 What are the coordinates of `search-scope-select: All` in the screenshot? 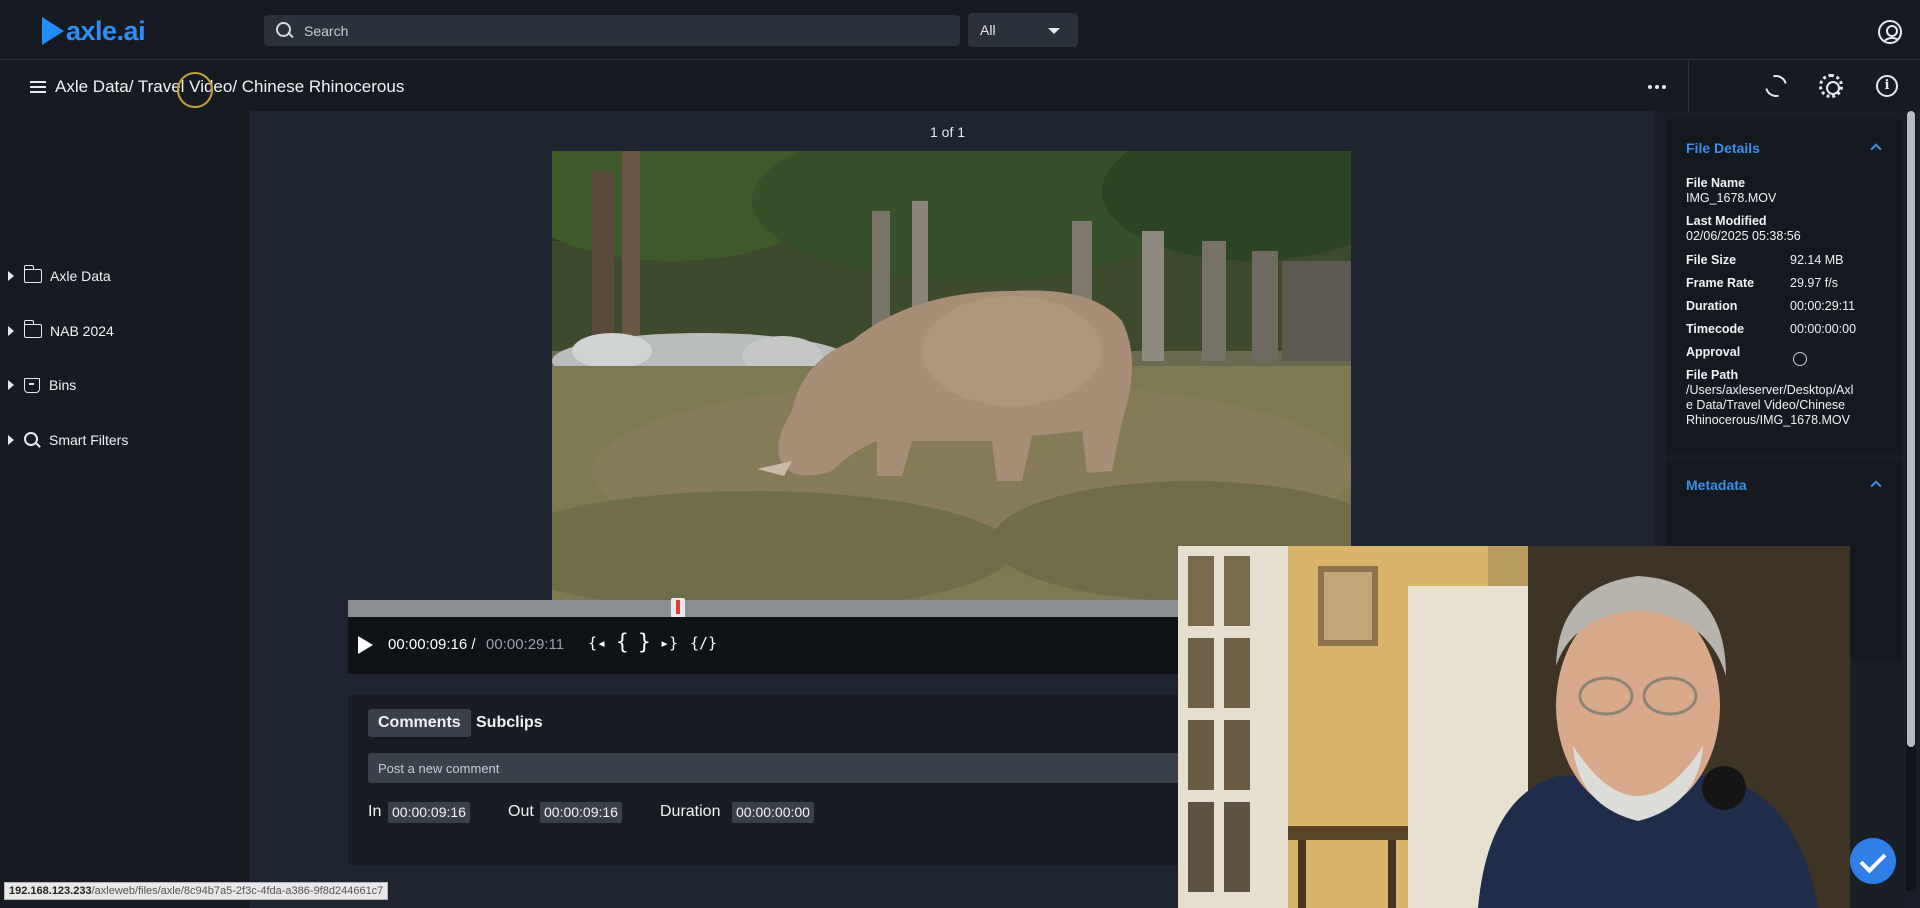 It's located at (1023, 30).